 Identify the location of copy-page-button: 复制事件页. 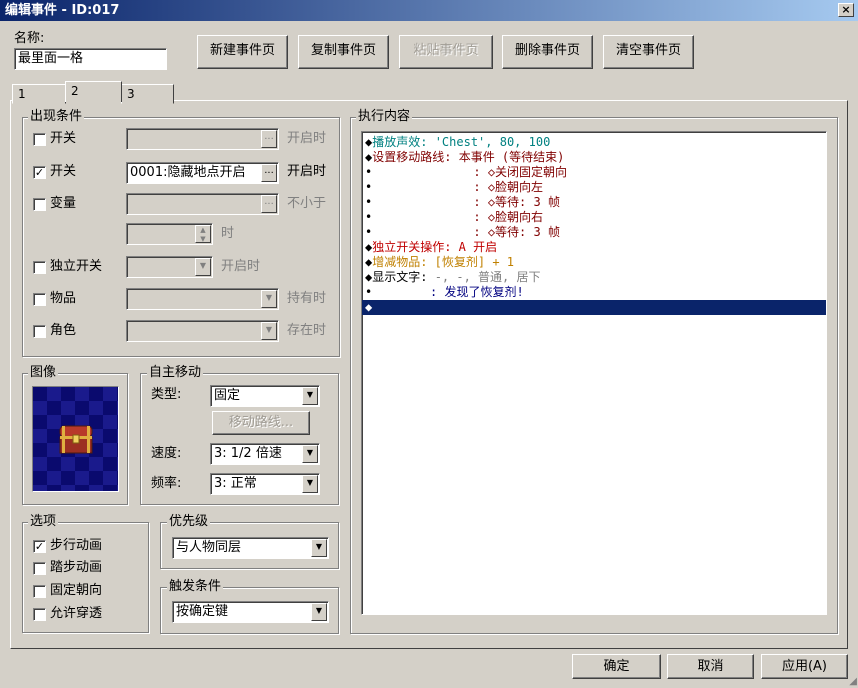
(343, 52).